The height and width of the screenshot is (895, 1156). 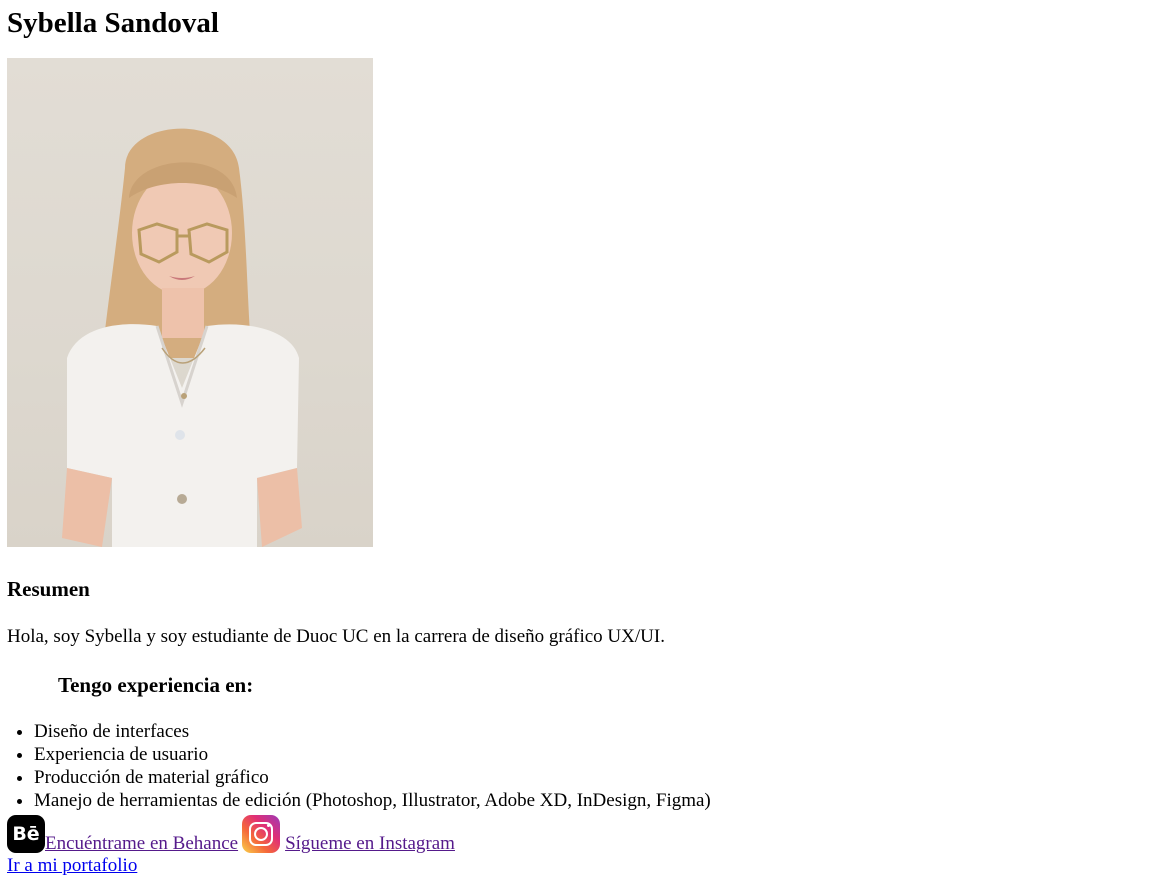 I want to click on behance-icon: Bē, so click(x=26, y=834).